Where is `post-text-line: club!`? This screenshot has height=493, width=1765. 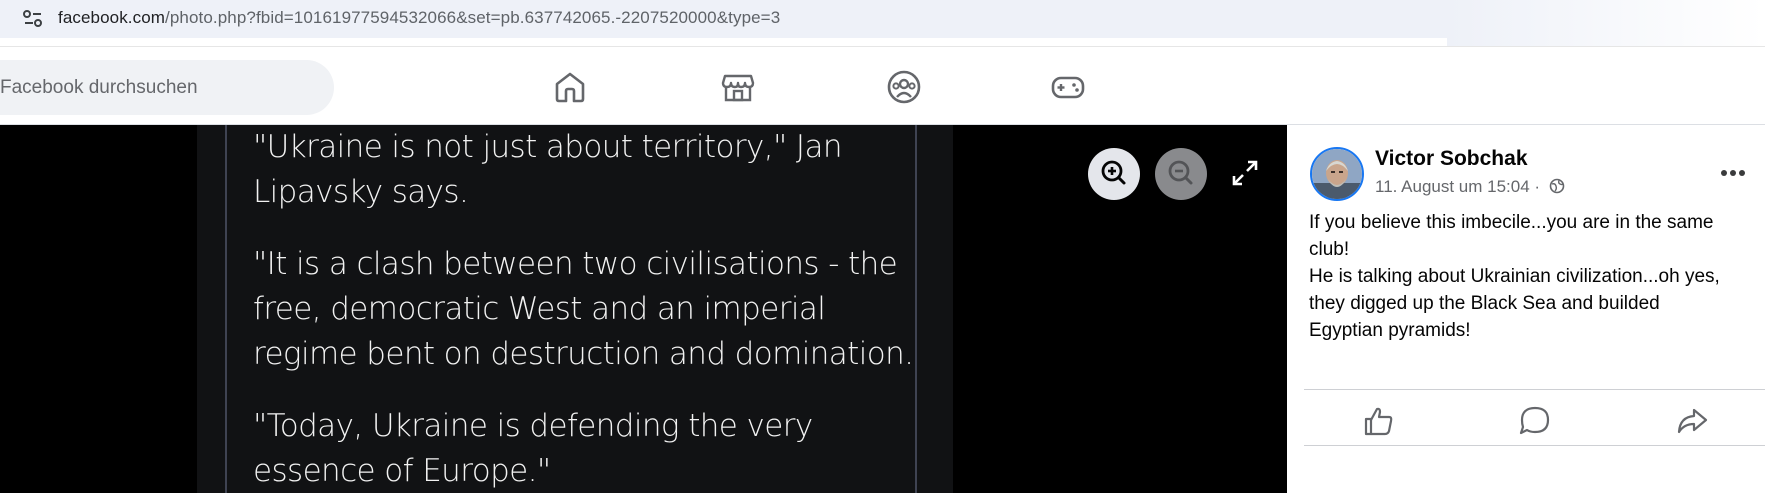 post-text-line: club! is located at coordinates (1329, 249).